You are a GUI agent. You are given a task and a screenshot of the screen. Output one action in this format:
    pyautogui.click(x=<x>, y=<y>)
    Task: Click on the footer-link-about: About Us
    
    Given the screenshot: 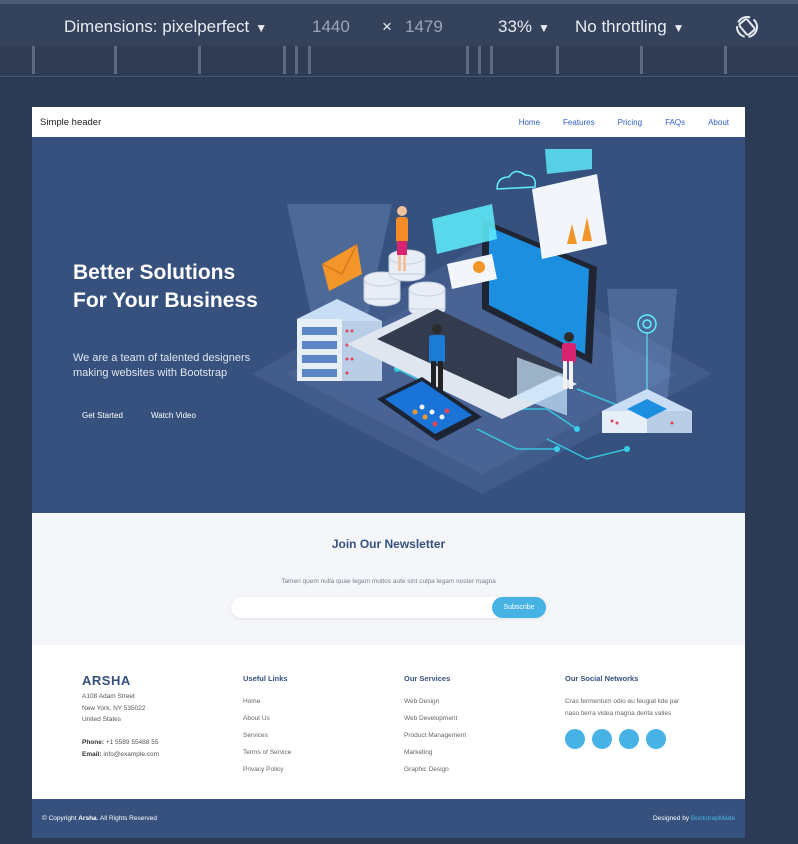 What is the action you would take?
    pyautogui.click(x=267, y=723)
    